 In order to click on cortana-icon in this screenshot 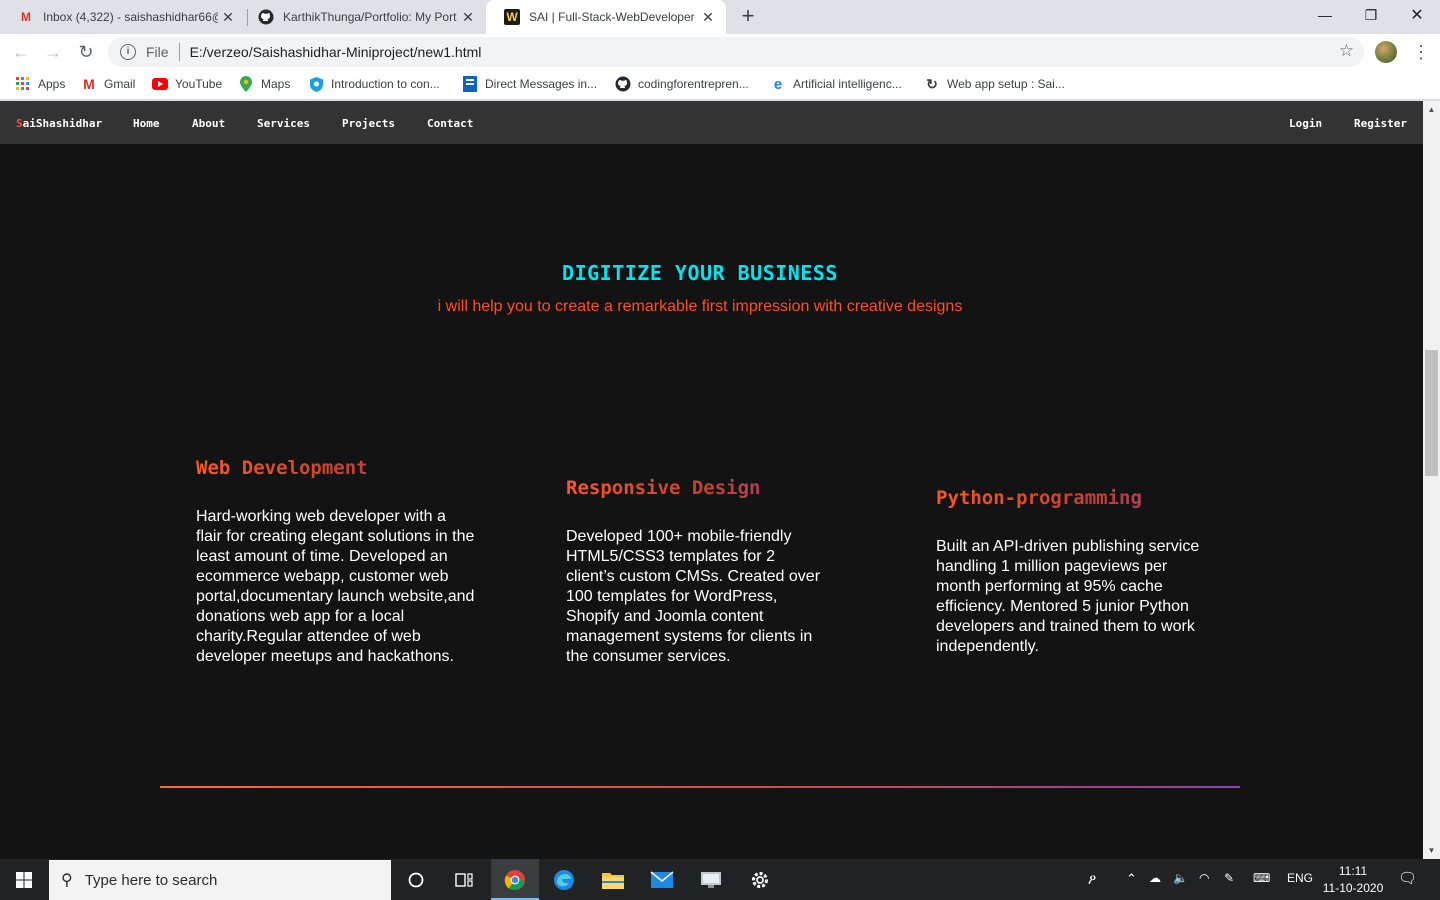, I will do `click(416, 879)`.